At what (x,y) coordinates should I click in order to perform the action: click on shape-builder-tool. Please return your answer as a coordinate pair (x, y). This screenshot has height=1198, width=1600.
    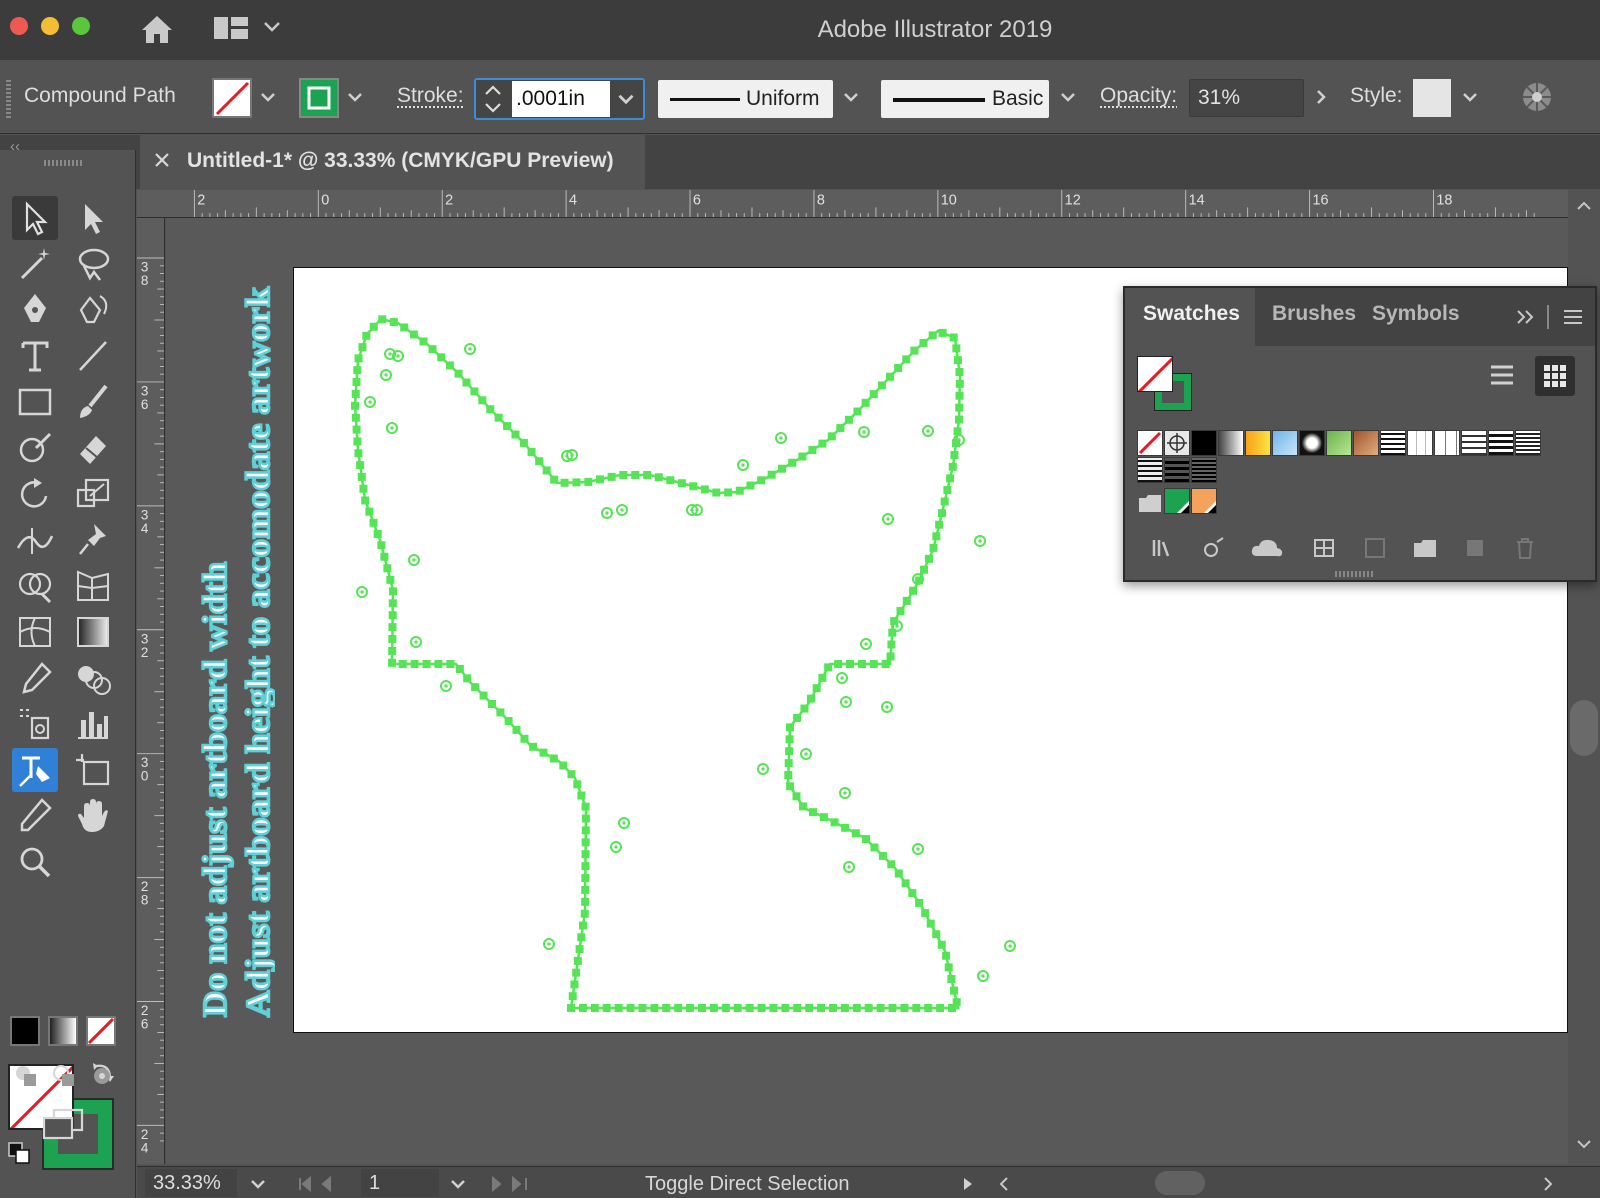
    Looking at the image, I should click on (35, 586).